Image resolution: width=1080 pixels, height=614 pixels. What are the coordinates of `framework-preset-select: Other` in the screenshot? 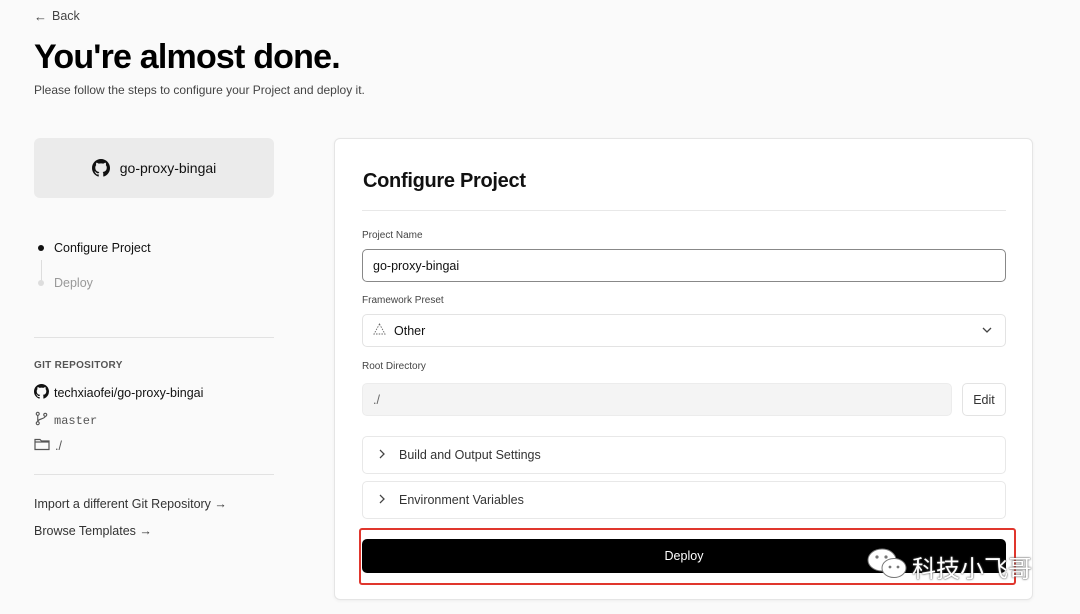 It's located at (684, 330).